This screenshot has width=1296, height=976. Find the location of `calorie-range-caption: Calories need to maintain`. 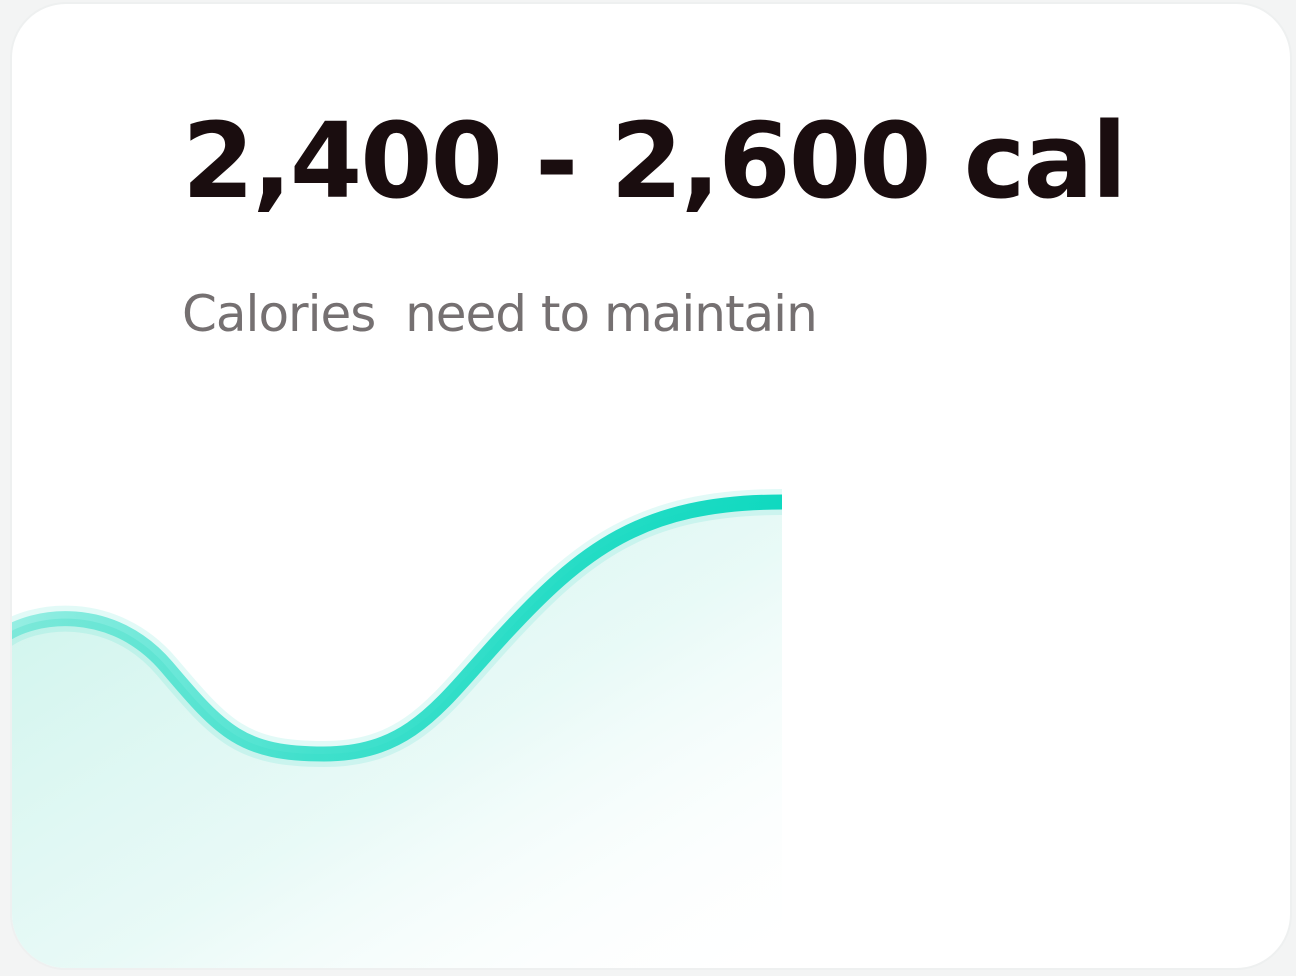

calorie-range-caption: Calories need to maintain is located at coordinates (500, 314).